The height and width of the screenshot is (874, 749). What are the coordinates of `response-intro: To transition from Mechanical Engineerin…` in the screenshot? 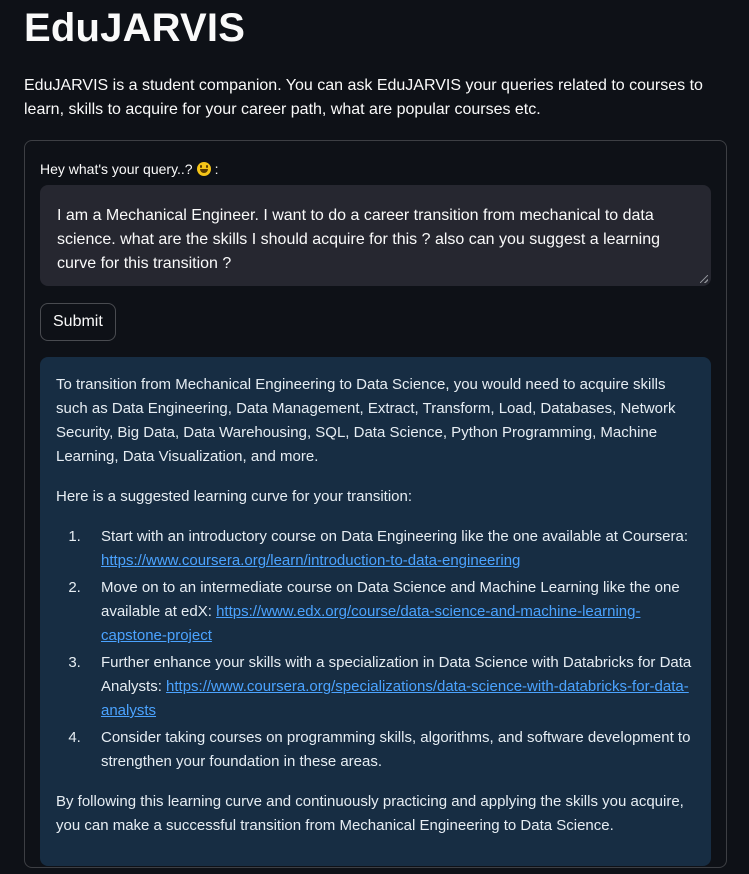 It's located at (366, 420).